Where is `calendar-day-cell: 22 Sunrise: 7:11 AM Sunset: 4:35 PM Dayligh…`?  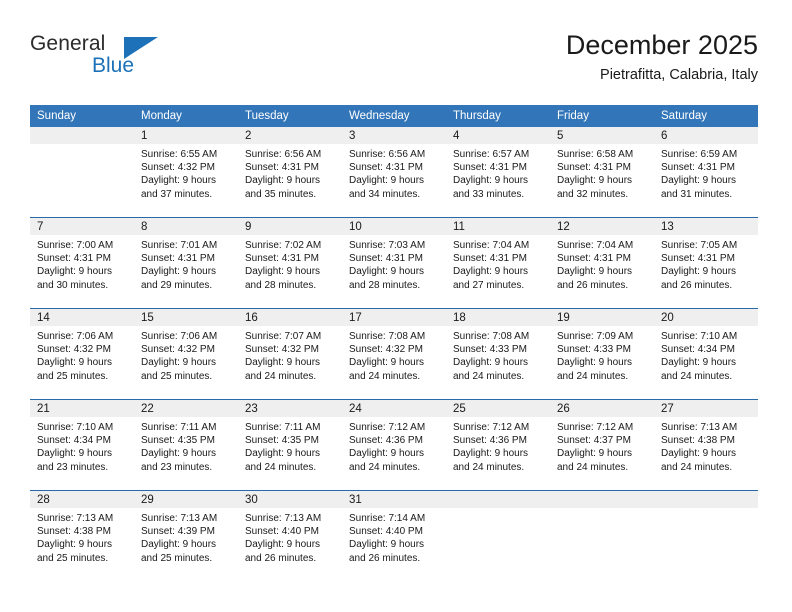 calendar-day-cell: 22 Sunrise: 7:11 AM Sunset: 4:35 PM Dayligh… is located at coordinates (186, 445).